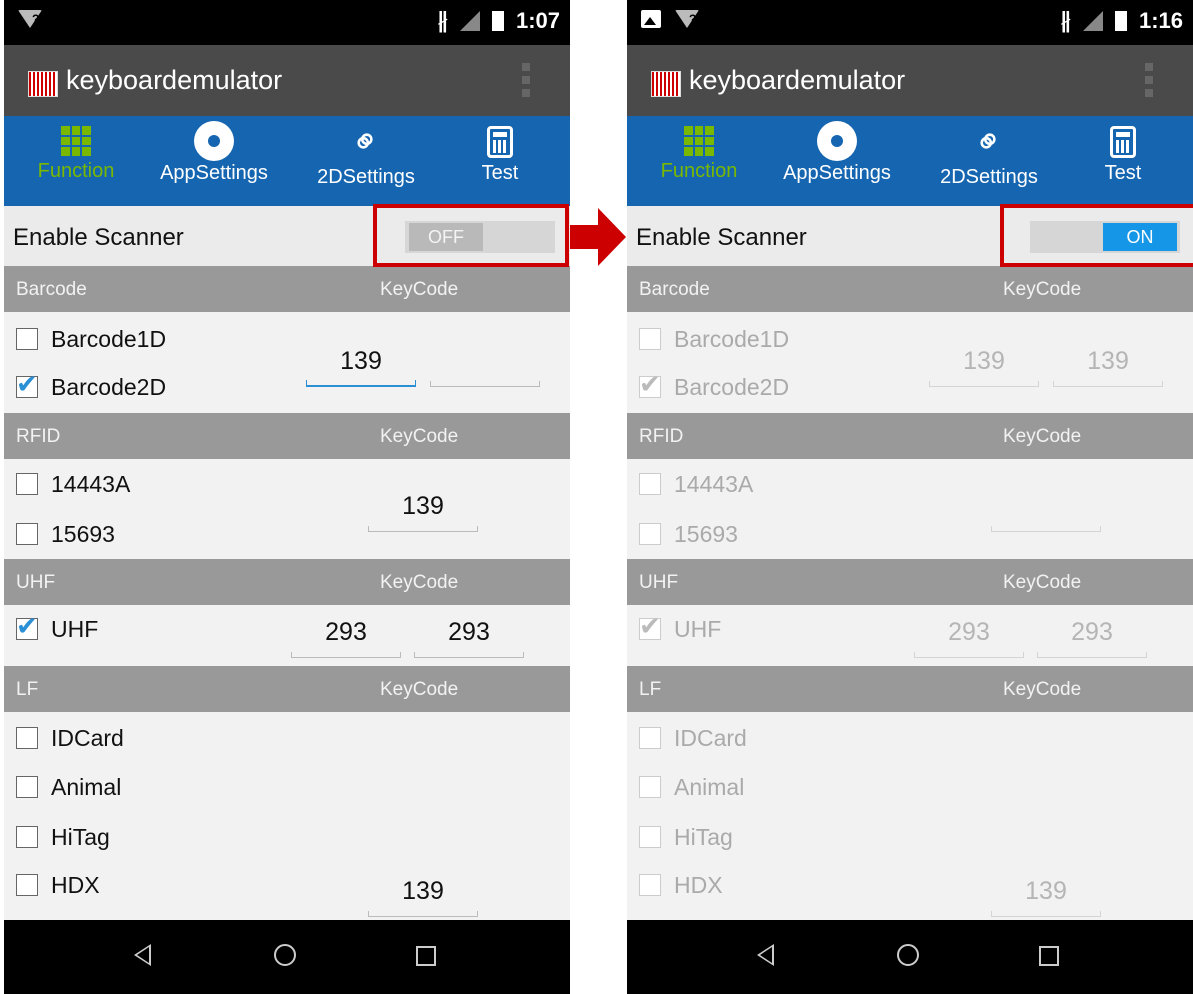 The image size is (1193, 994). What do you see at coordinates (442, 20) in the screenshot?
I see `bluetooth-icon: ∦` at bounding box center [442, 20].